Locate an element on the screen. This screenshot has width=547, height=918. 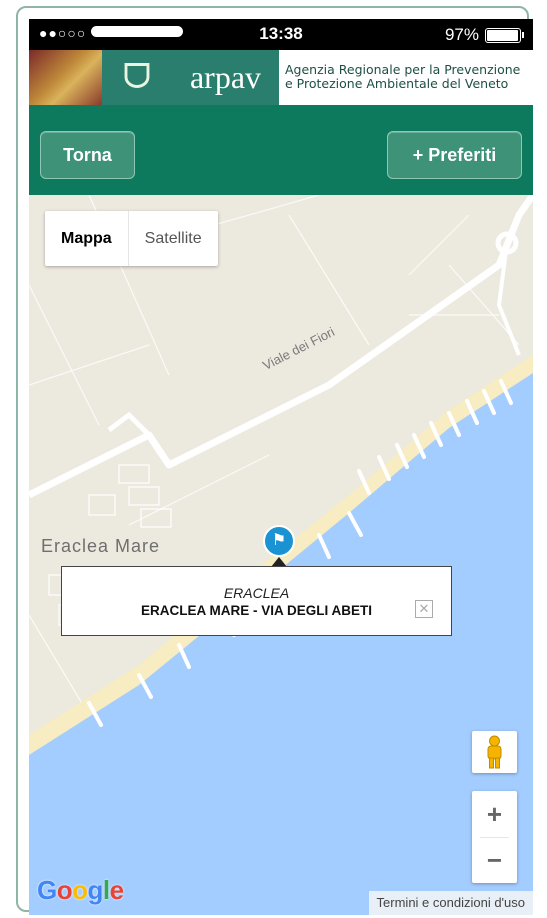
agency-line-1: Agenzia Regionale per la Prevenzione is located at coordinates (403, 69).